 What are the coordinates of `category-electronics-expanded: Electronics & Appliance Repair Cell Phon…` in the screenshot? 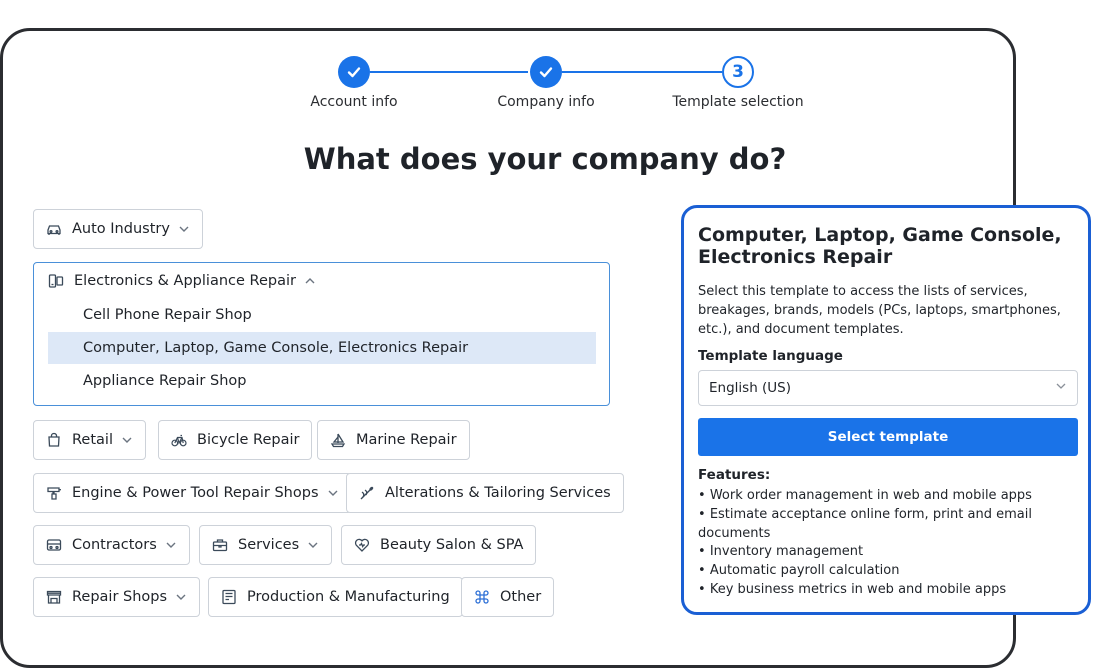 It's located at (321, 334).